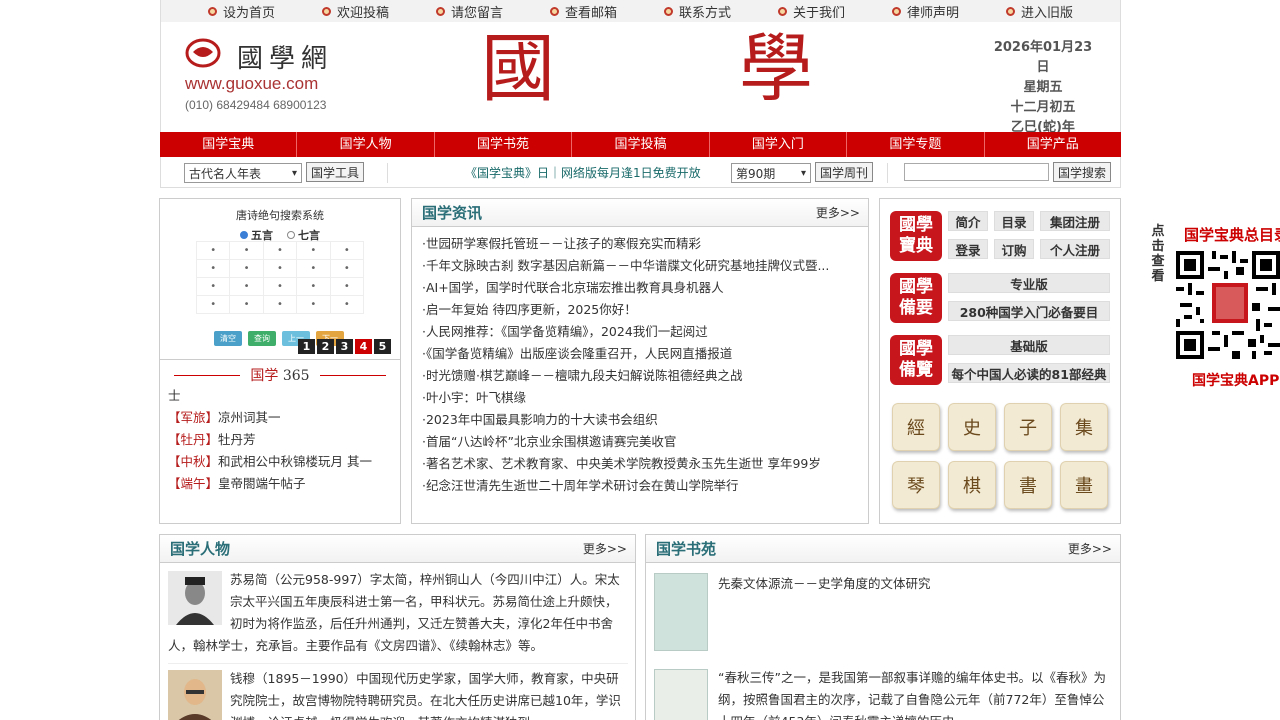 This screenshot has width=1280, height=720. What do you see at coordinates (241, 11) in the screenshot?
I see `nav-set-home: 设为首页` at bounding box center [241, 11].